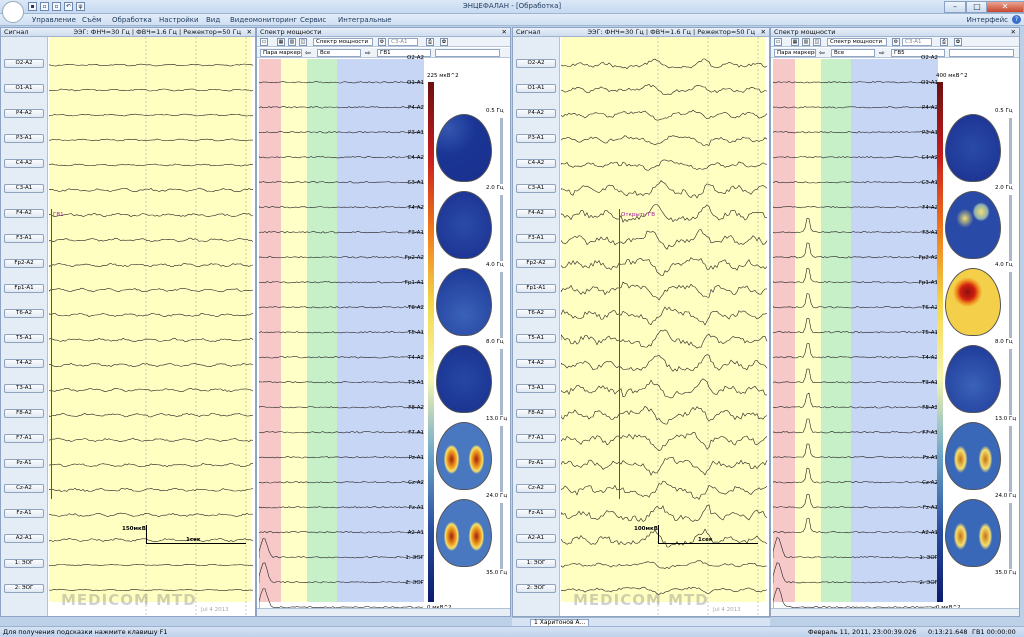  Describe the element at coordinates (977, 7) in the screenshot. I see `maximize-button: □` at that location.